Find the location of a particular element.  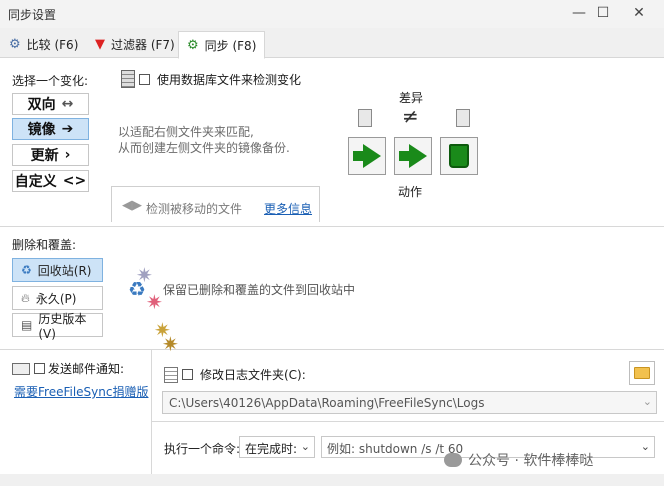

close-button: ✕ is located at coordinates (639, 13).